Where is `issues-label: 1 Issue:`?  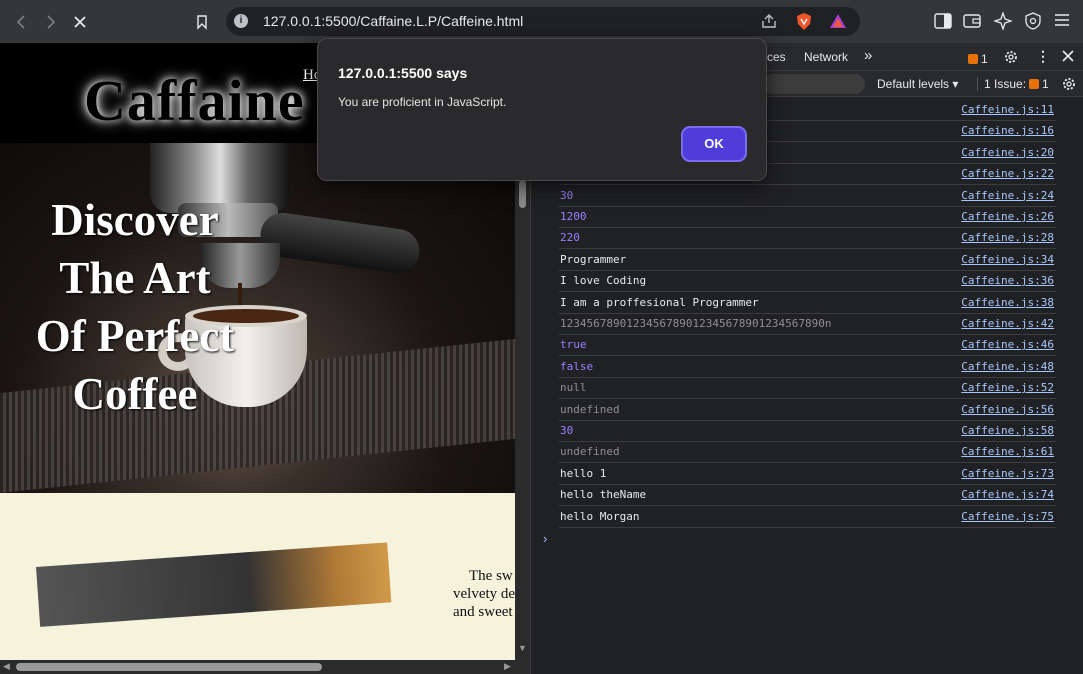
issues-label: 1 Issue: is located at coordinates (1005, 84).